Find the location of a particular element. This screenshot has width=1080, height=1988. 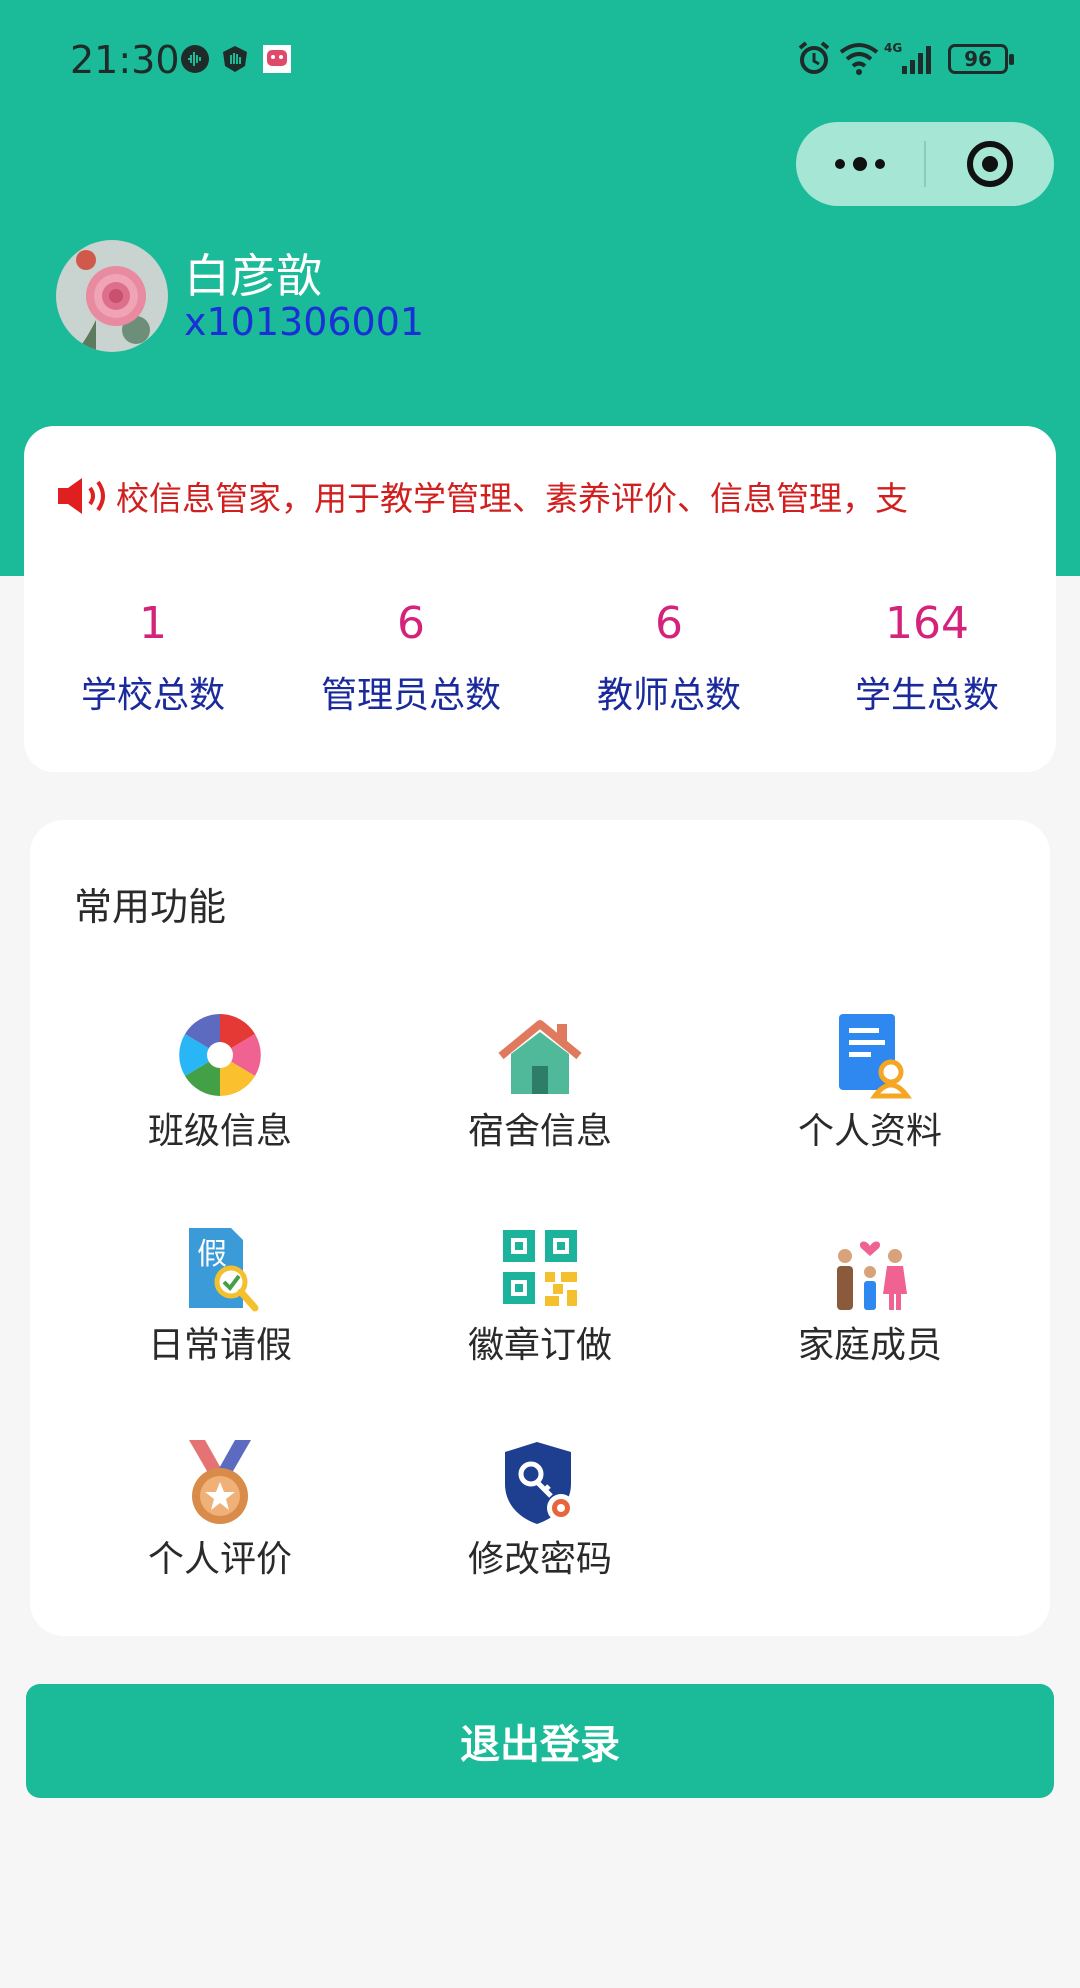

stat-schools: 1 学校总数 is located at coordinates (153, 666).